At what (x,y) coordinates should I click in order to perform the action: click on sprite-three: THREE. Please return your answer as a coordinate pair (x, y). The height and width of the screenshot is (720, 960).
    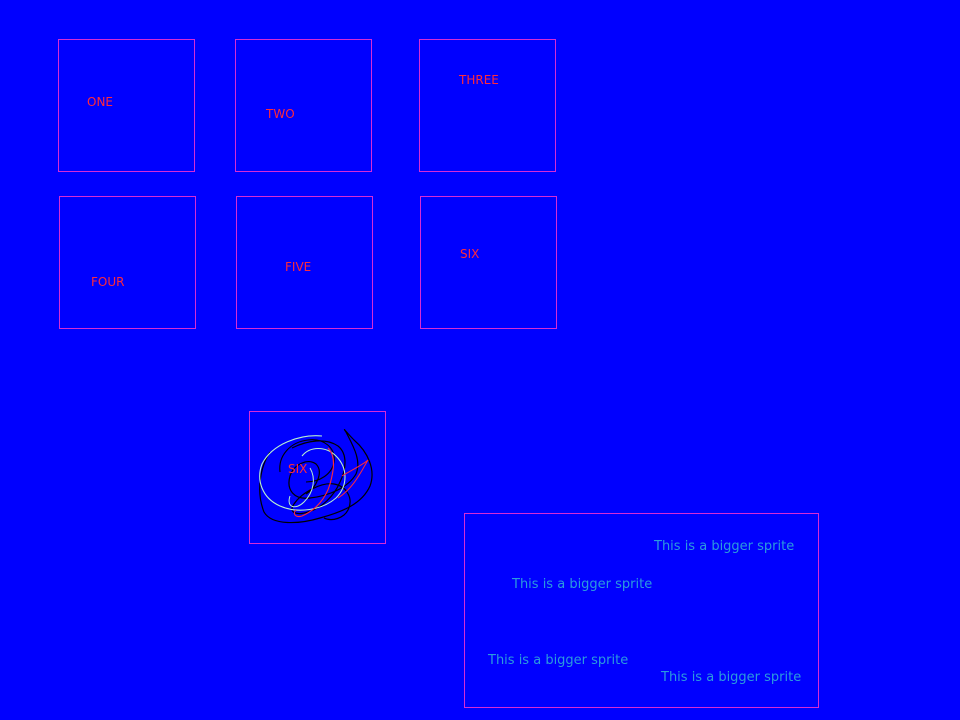
    Looking at the image, I should click on (487, 105).